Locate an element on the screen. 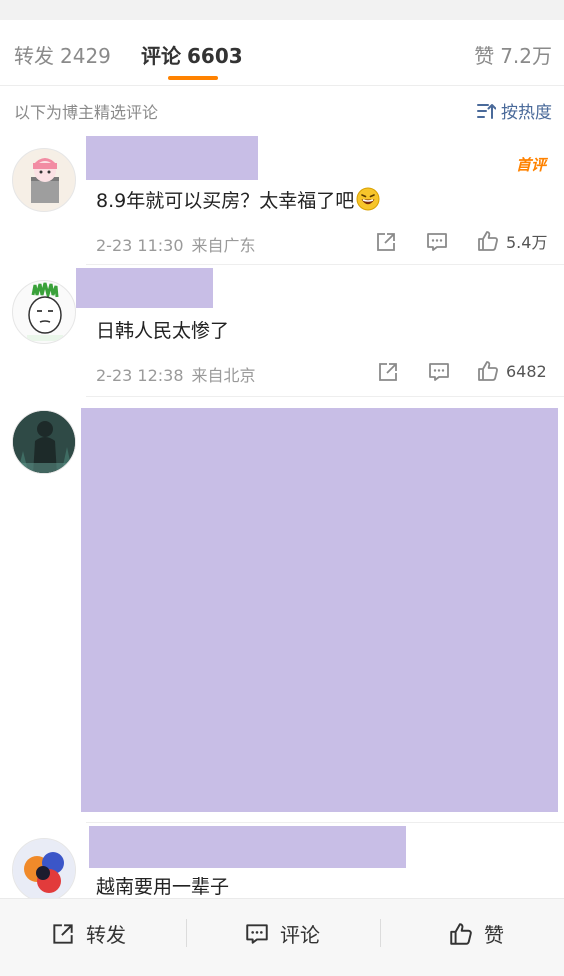 The image size is (564, 976). comment-text: 8.9年就可以买房？太幸福了吧 is located at coordinates (238, 199).